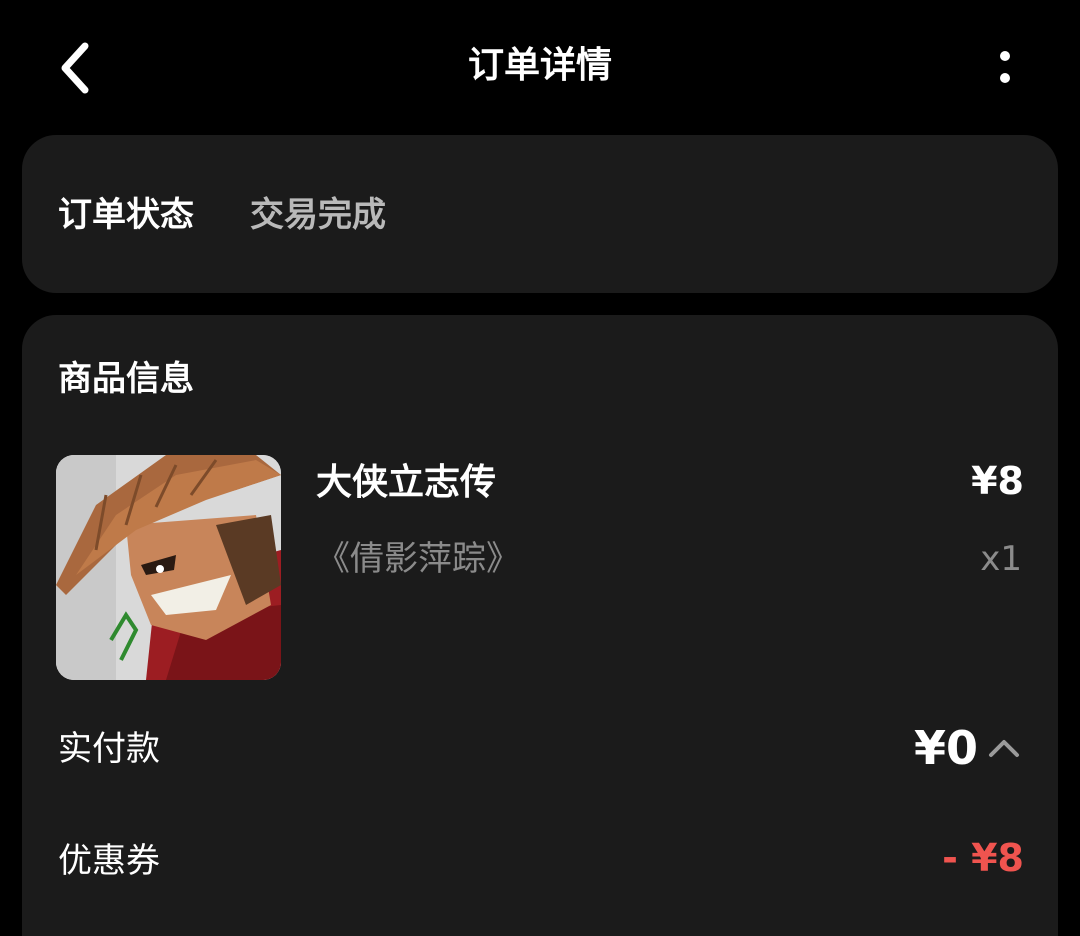 This screenshot has height=936, width=1080. I want to click on order-status-value: 交易完成, so click(318, 215).